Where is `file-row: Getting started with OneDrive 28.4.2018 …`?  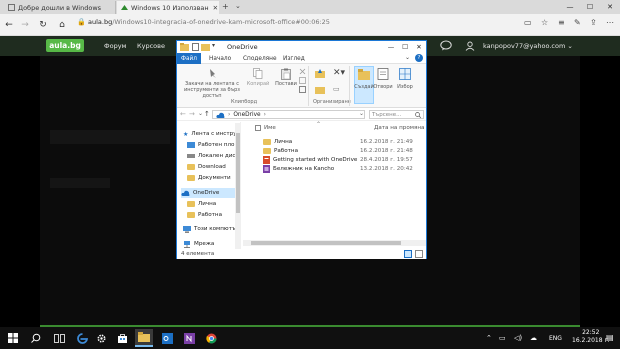
file-row: Getting started with OneDrive 28.4.2018 … is located at coordinates (343, 159).